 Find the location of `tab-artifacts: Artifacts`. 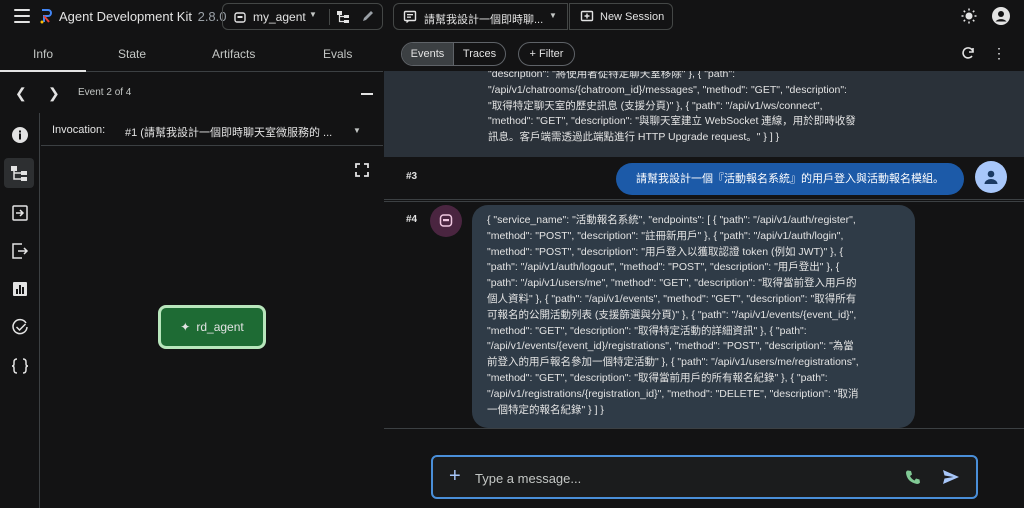

tab-artifacts: Artifacts is located at coordinates (233, 54).